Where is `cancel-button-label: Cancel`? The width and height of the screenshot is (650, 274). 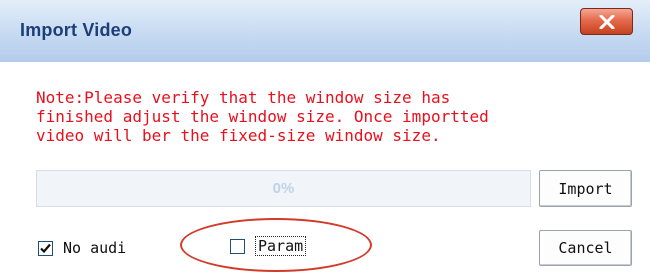
cancel-button-label: Cancel is located at coordinates (585, 248).